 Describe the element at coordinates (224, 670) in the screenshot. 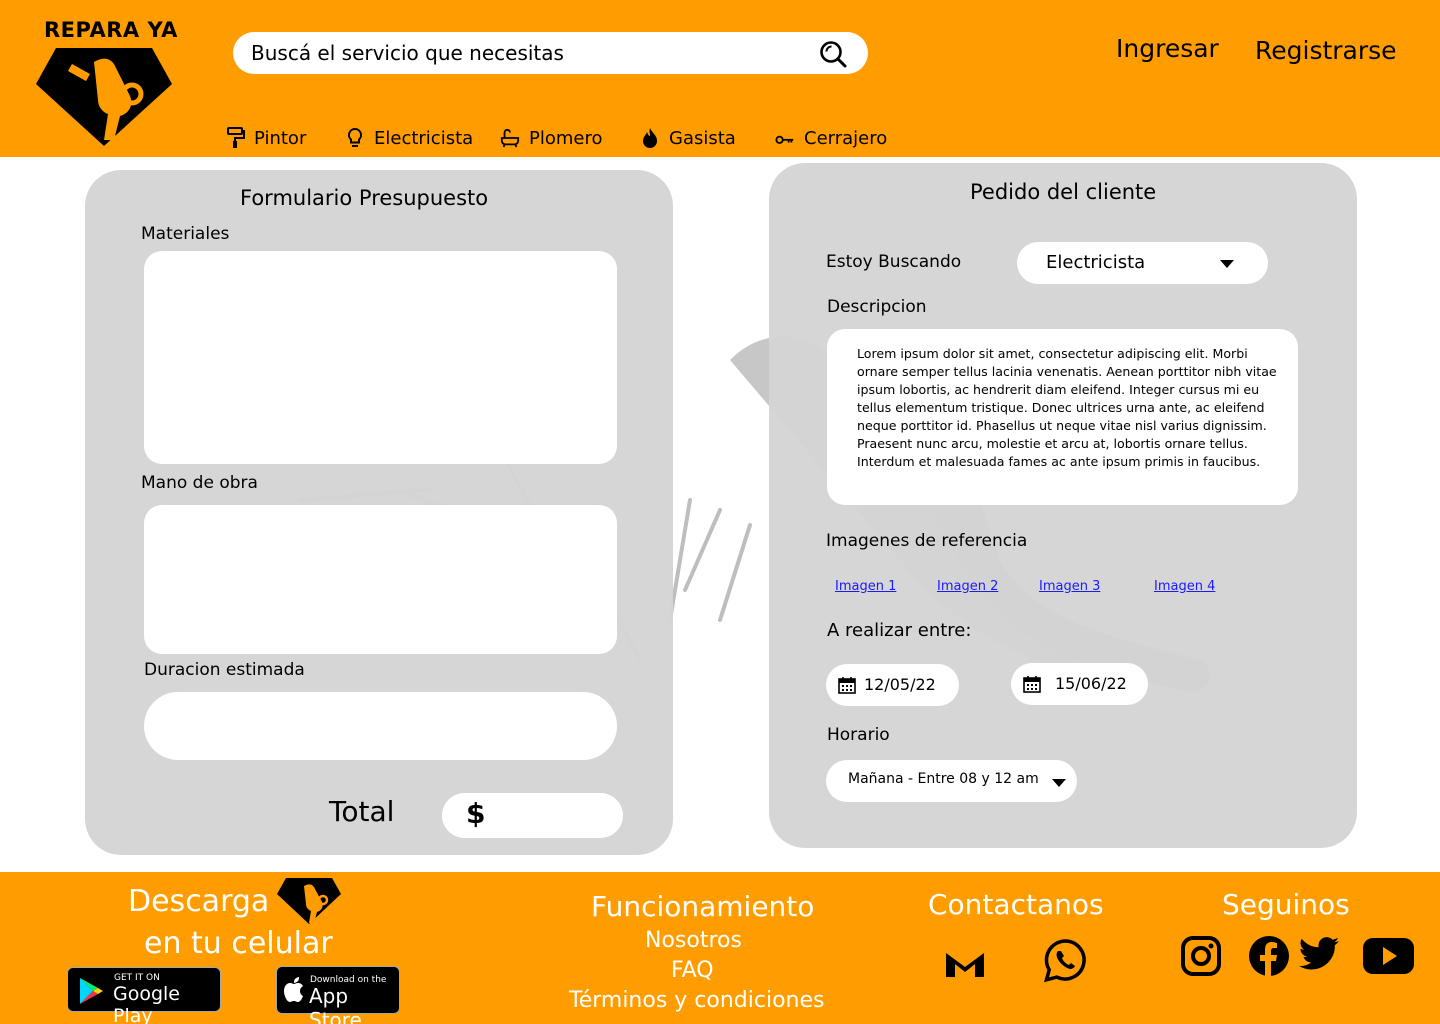

I see `duration-label: Duracion estimada` at that location.